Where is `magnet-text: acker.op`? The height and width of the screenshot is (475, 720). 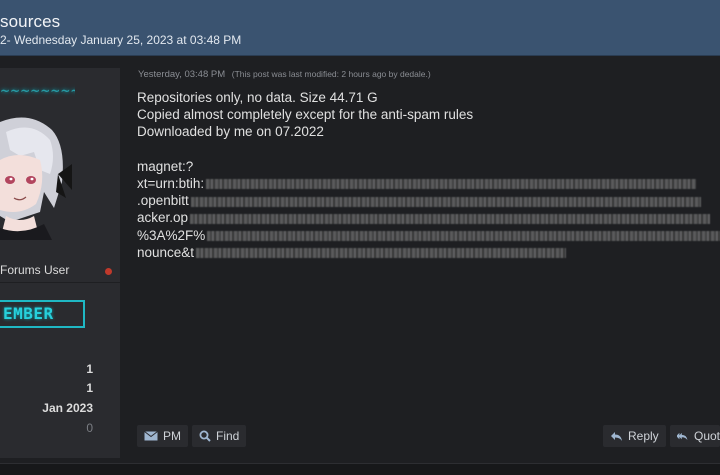
magnet-text: acker.op is located at coordinates (163, 218).